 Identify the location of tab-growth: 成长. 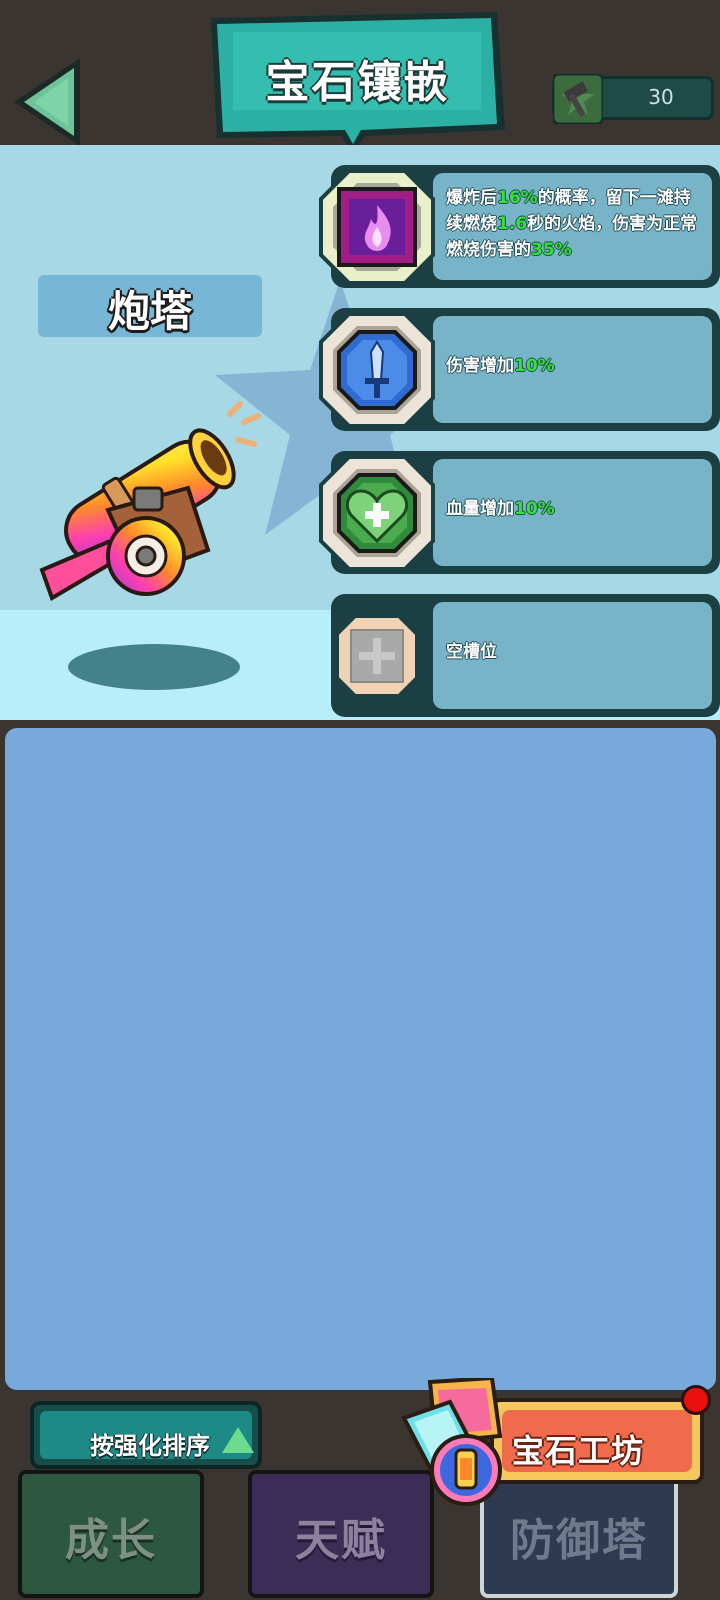
(111, 1534).